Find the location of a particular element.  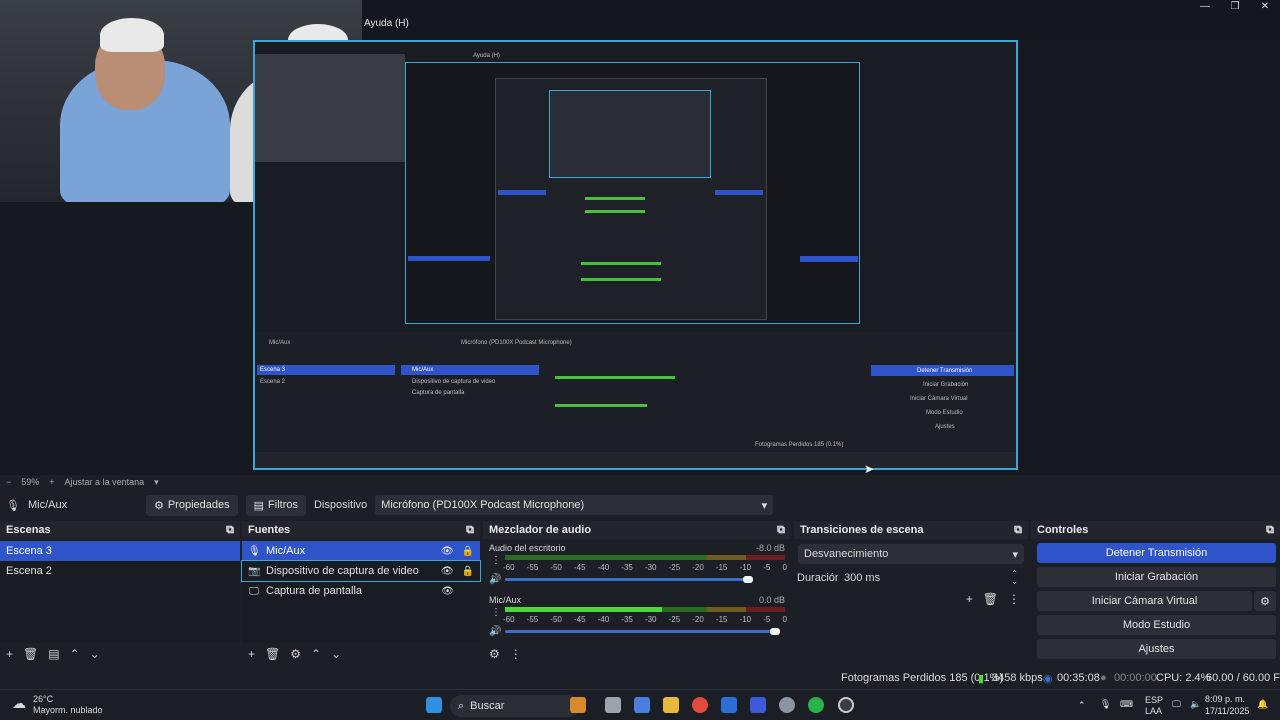

weather-icon: ☁ is located at coordinates (19, 703).